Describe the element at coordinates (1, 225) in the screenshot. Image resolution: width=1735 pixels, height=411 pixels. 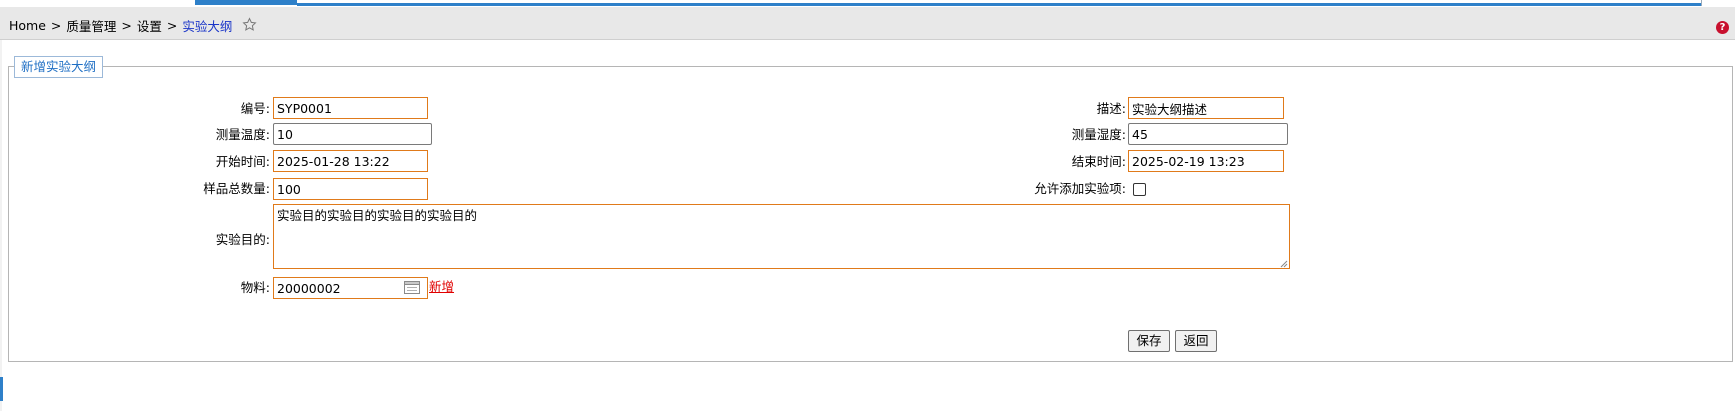
I see `left-edge` at that location.